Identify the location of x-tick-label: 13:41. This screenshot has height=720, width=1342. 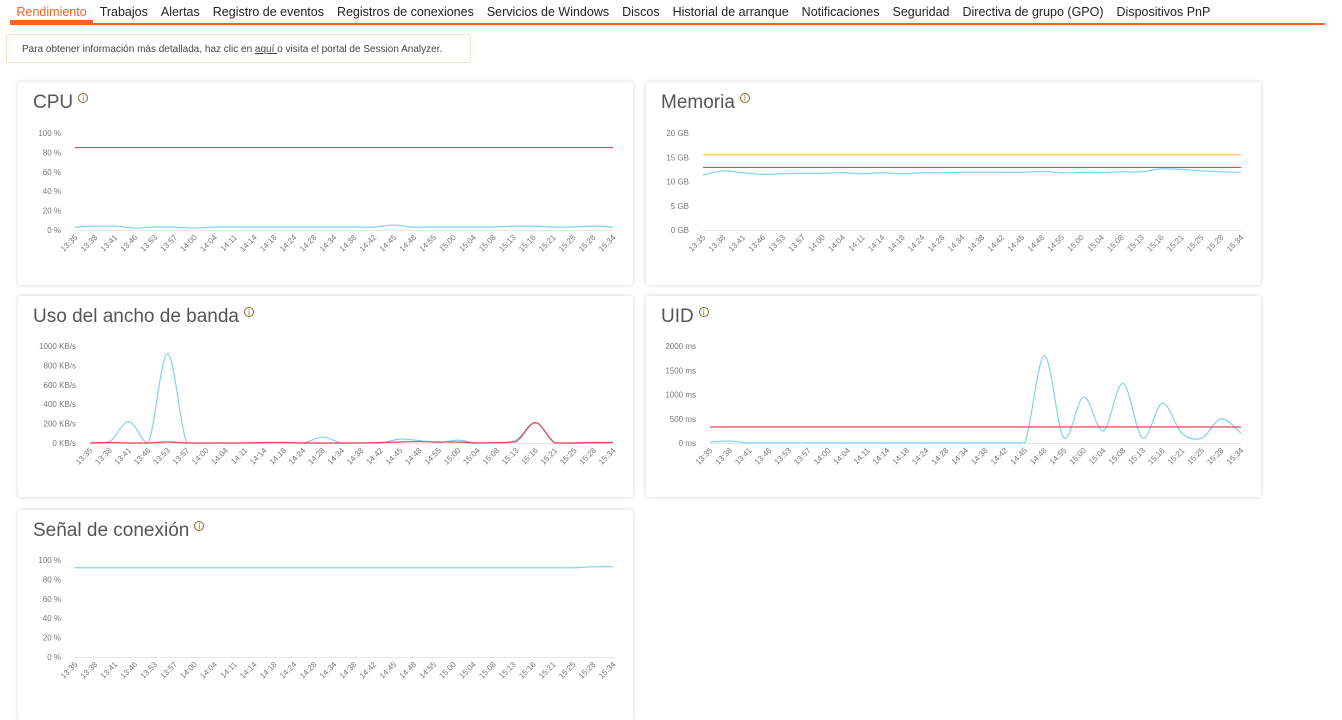
(109, 670).